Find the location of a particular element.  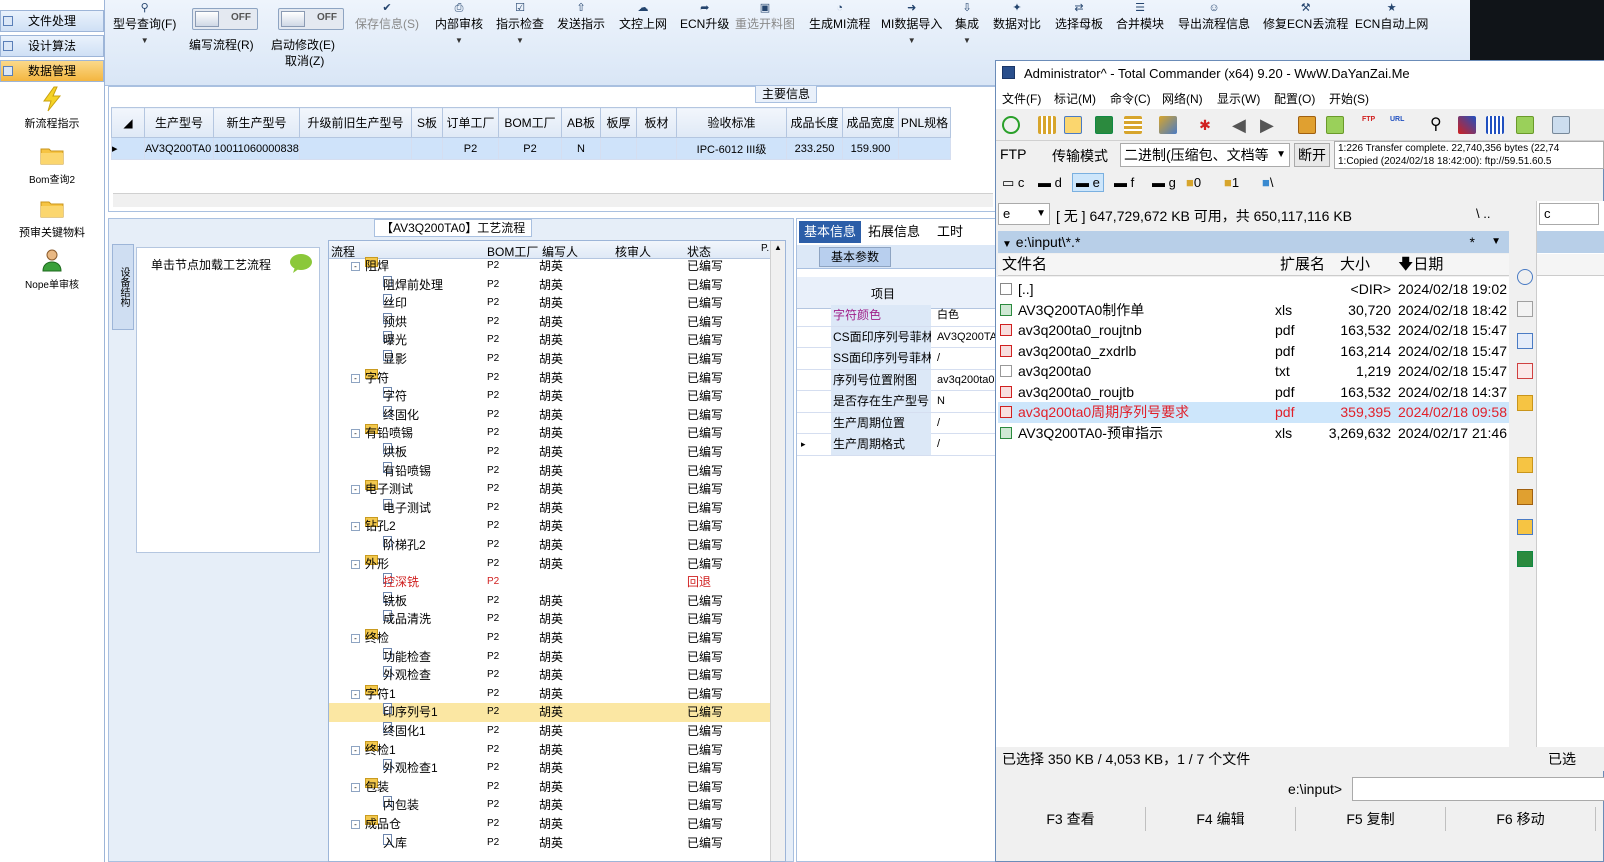

drive-select: e ▼ is located at coordinates (1024, 214).